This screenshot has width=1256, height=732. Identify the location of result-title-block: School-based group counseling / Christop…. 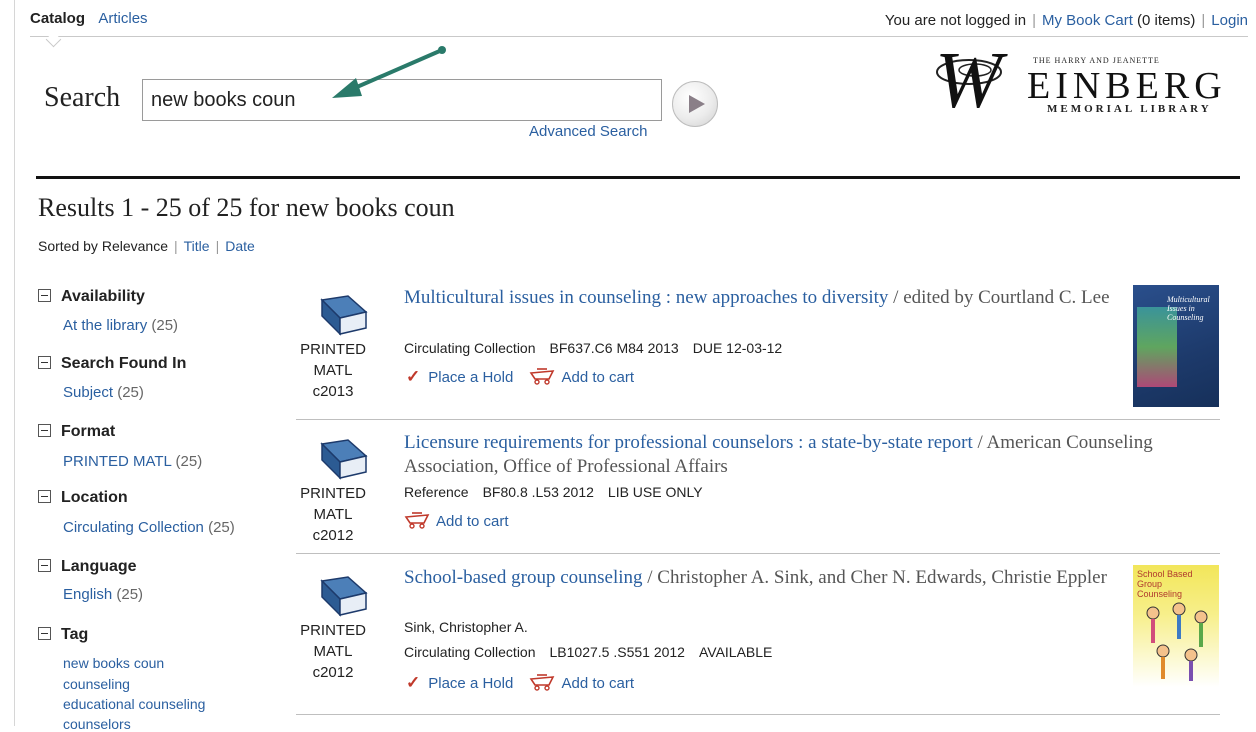
(764, 578).